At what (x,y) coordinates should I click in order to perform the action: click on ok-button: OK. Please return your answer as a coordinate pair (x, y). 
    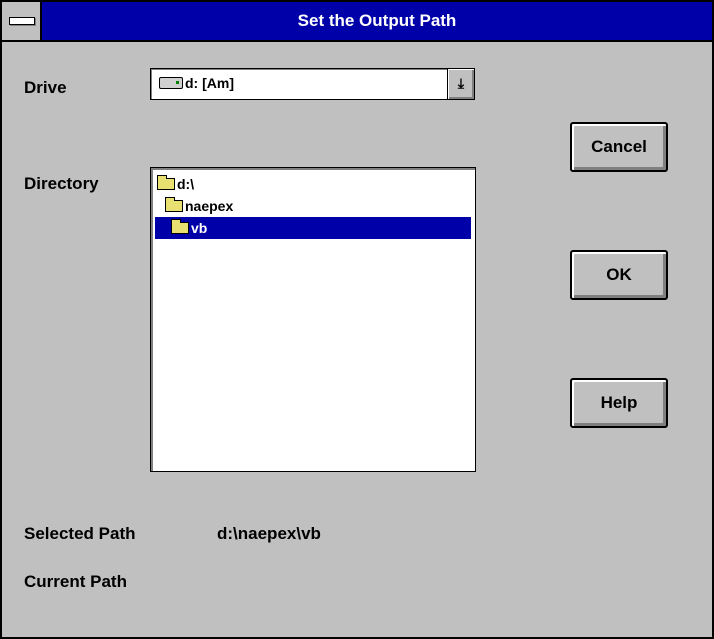
    Looking at the image, I should click on (619, 275).